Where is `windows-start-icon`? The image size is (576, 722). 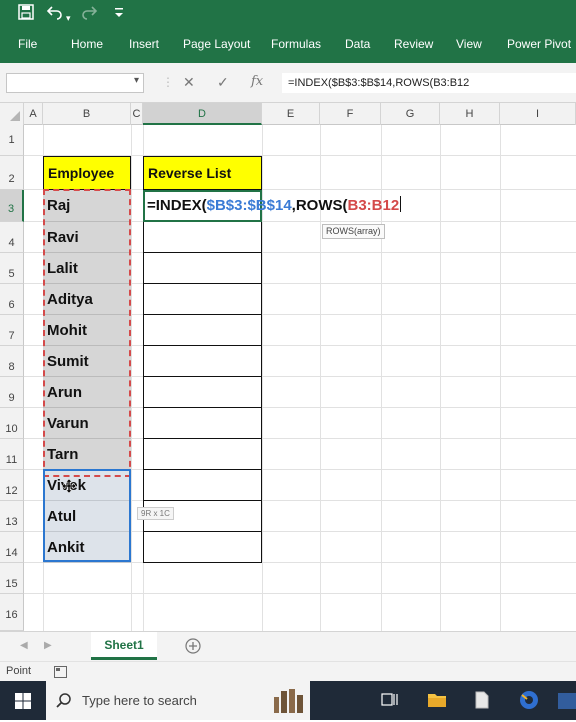 windows-start-icon is located at coordinates (23, 703).